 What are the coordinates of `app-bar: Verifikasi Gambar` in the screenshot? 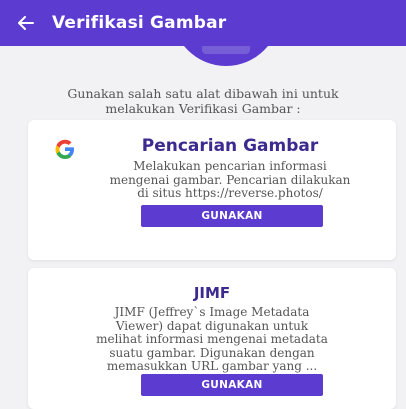 It's located at (203, 23).